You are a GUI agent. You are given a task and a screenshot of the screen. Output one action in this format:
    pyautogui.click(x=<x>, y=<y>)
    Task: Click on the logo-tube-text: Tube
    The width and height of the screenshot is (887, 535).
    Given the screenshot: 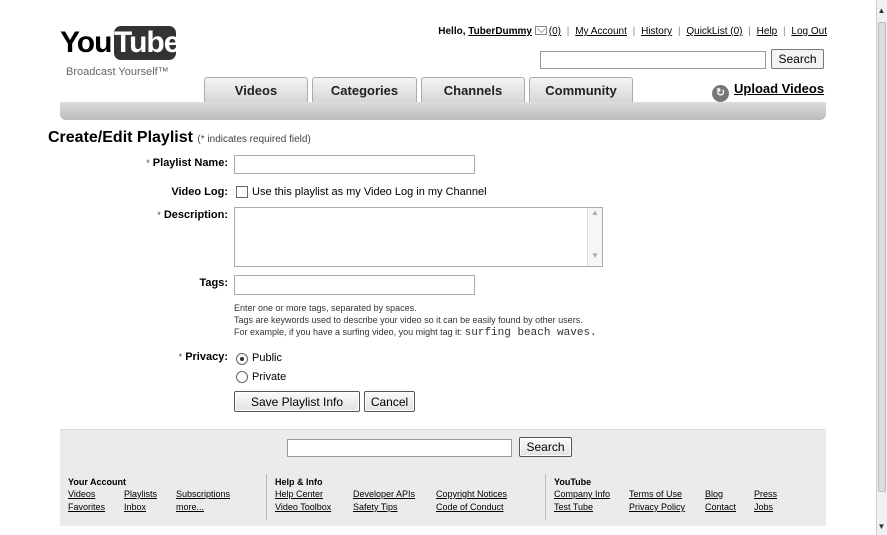 What is the action you would take?
    pyautogui.click(x=147, y=43)
    